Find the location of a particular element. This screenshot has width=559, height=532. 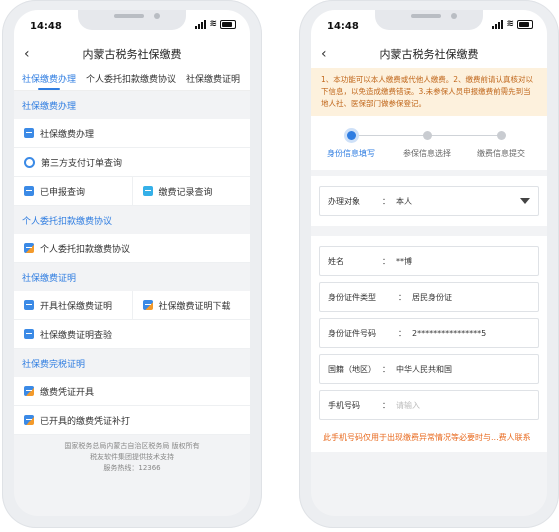

list-item-label: 已开具的缴费凭证补打 is located at coordinates (85, 421).